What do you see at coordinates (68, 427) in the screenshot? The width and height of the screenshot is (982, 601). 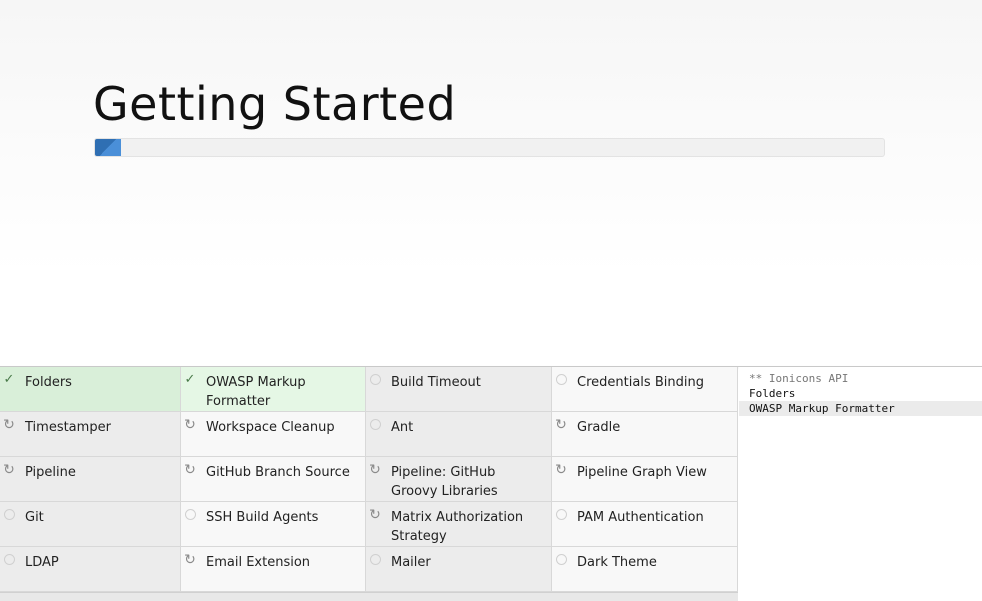 I see `plugin-name: Timestamper` at bounding box center [68, 427].